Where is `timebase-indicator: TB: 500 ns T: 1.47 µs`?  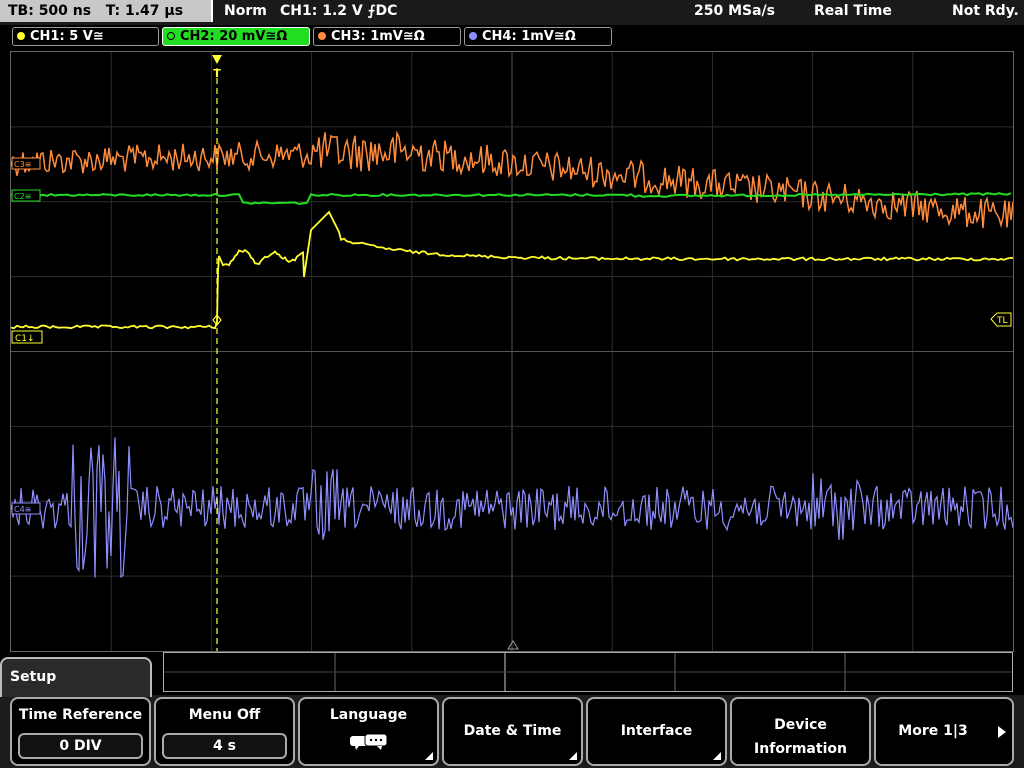
timebase-indicator: TB: 500 ns T: 1.47 µs is located at coordinates (106, 11).